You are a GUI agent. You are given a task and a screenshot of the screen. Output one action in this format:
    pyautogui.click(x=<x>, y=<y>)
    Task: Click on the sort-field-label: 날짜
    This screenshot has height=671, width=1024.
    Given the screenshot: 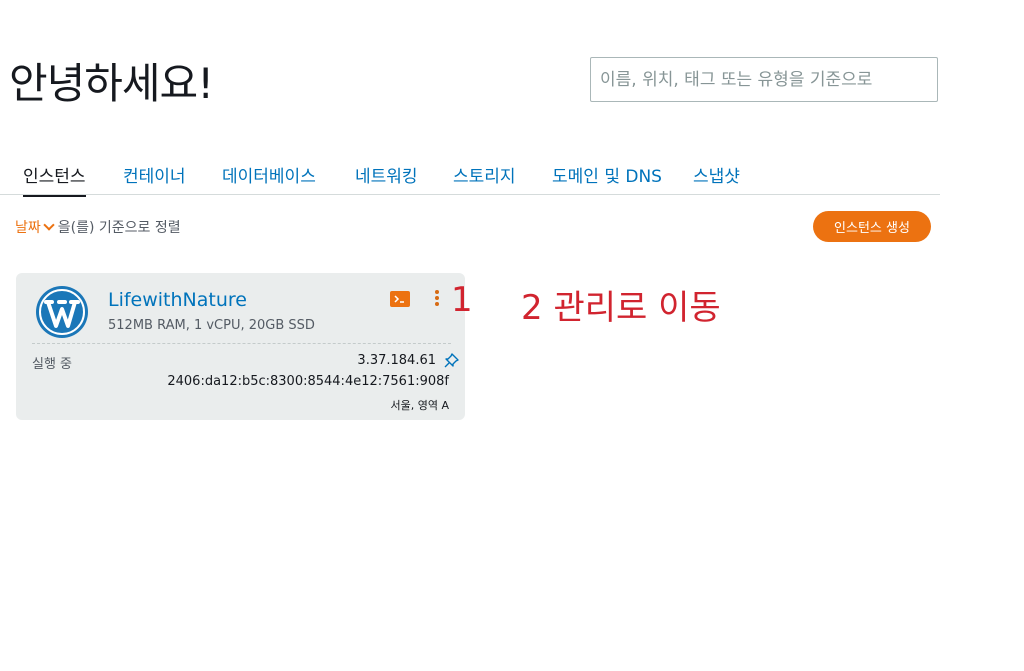 What is the action you would take?
    pyautogui.click(x=28, y=228)
    